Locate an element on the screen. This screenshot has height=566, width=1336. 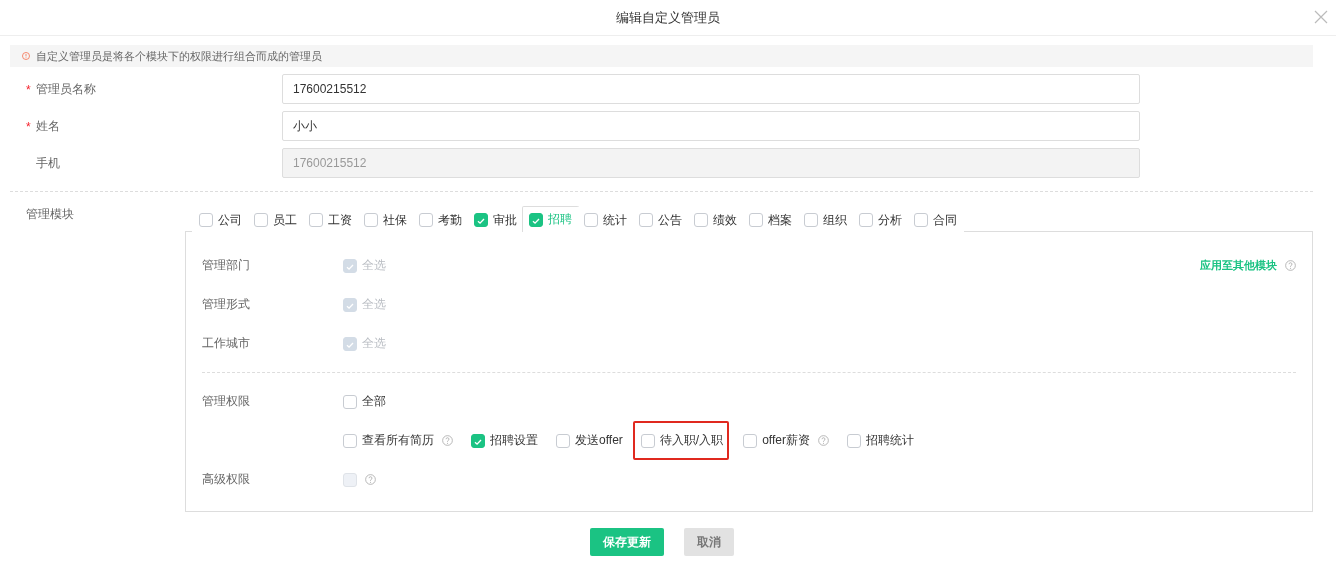
input-field: 小小 is located at coordinates (711, 126).